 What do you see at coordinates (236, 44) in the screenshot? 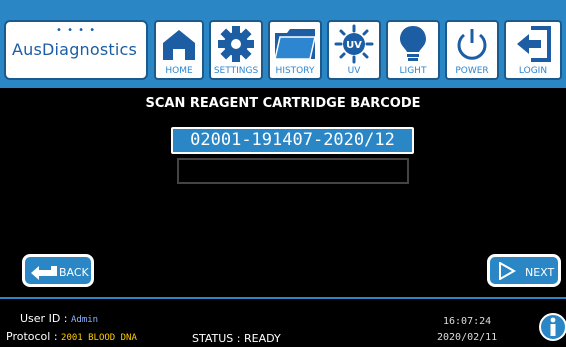
I see `gear-icon` at bounding box center [236, 44].